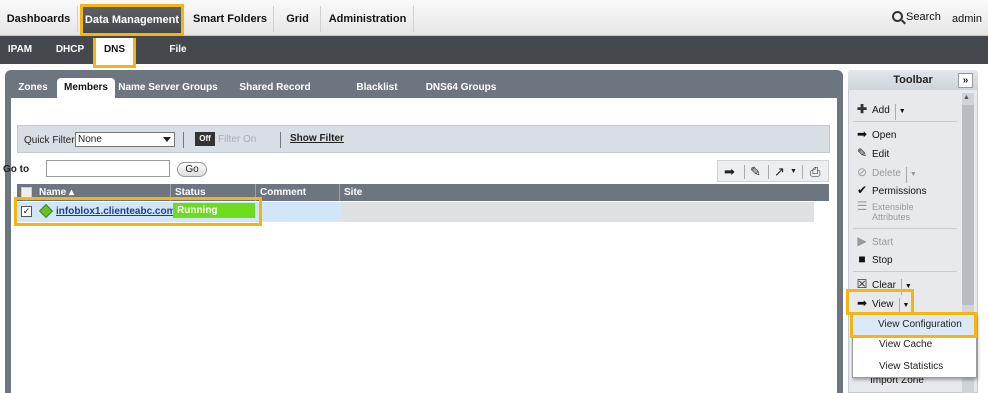  I want to click on tab-dashboards: Dashboards, so click(39, 19).